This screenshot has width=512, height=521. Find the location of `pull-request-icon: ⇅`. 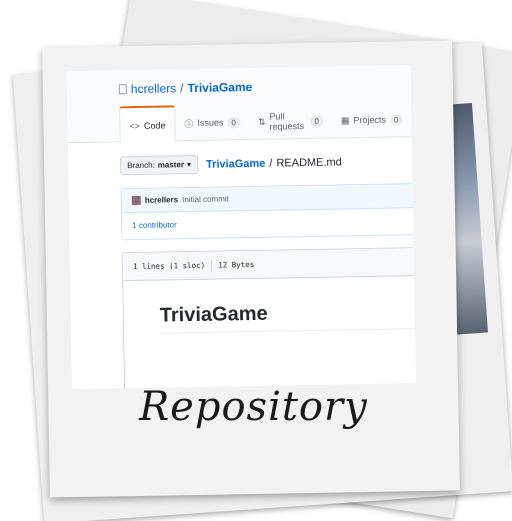

pull-request-icon: ⇅ is located at coordinates (261, 121).